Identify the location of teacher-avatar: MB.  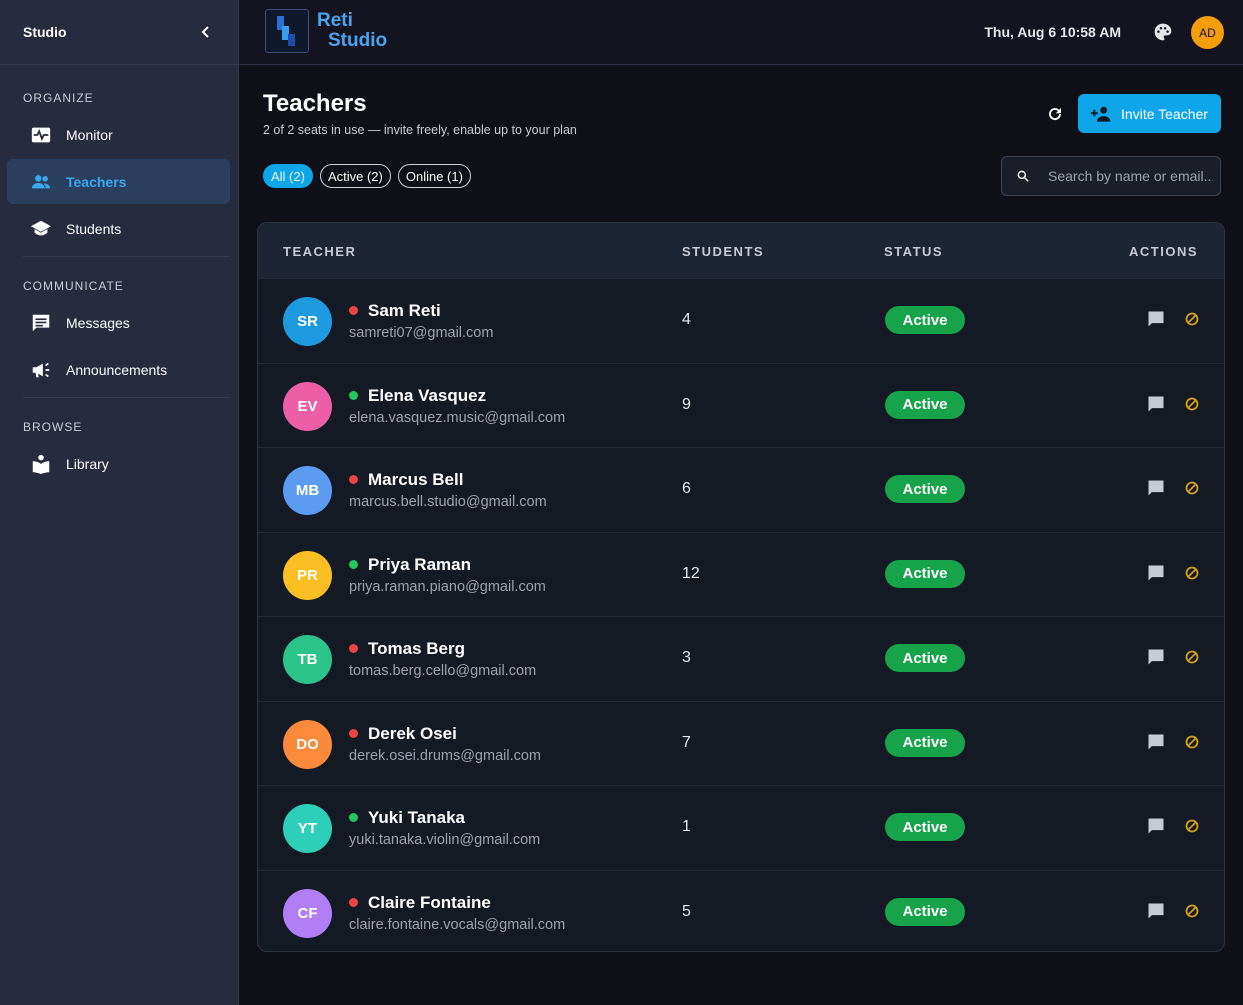
(307, 490).